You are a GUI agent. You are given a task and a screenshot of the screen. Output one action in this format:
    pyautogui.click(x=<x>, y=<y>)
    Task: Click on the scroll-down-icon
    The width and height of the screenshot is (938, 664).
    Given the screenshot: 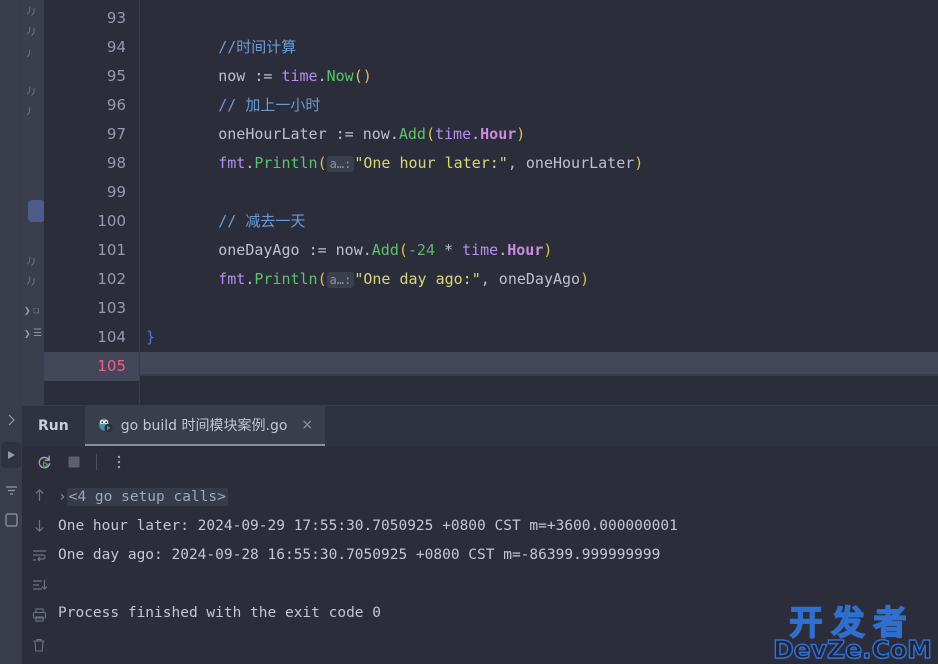 What is the action you would take?
    pyautogui.click(x=39, y=525)
    